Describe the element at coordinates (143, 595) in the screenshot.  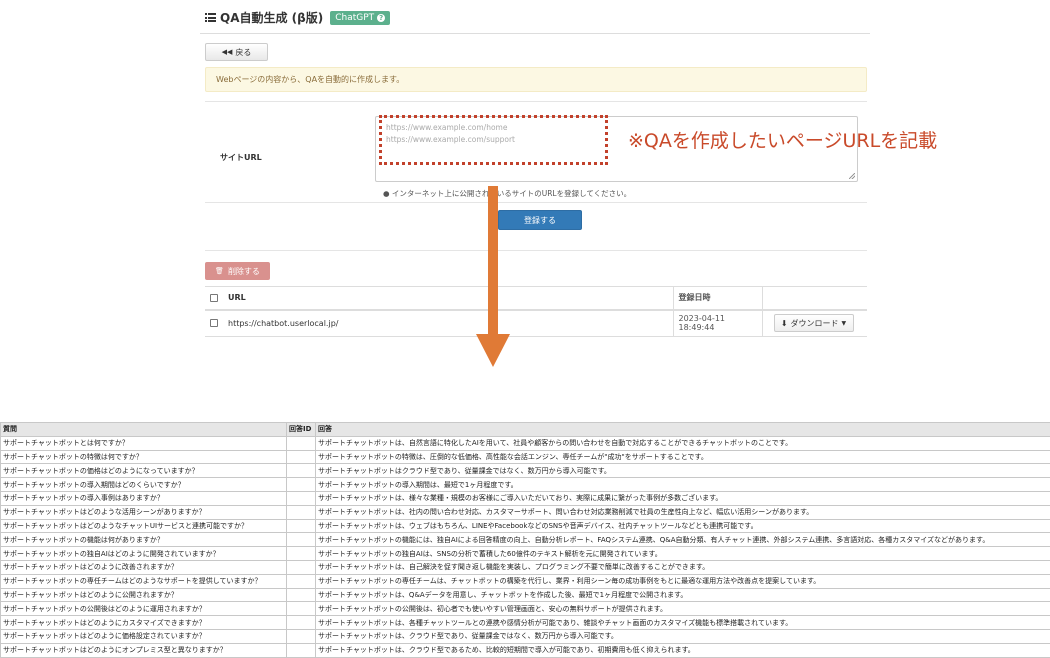
I see `question-cell: サポートチャットボットはどのように公開されますか？` at that location.